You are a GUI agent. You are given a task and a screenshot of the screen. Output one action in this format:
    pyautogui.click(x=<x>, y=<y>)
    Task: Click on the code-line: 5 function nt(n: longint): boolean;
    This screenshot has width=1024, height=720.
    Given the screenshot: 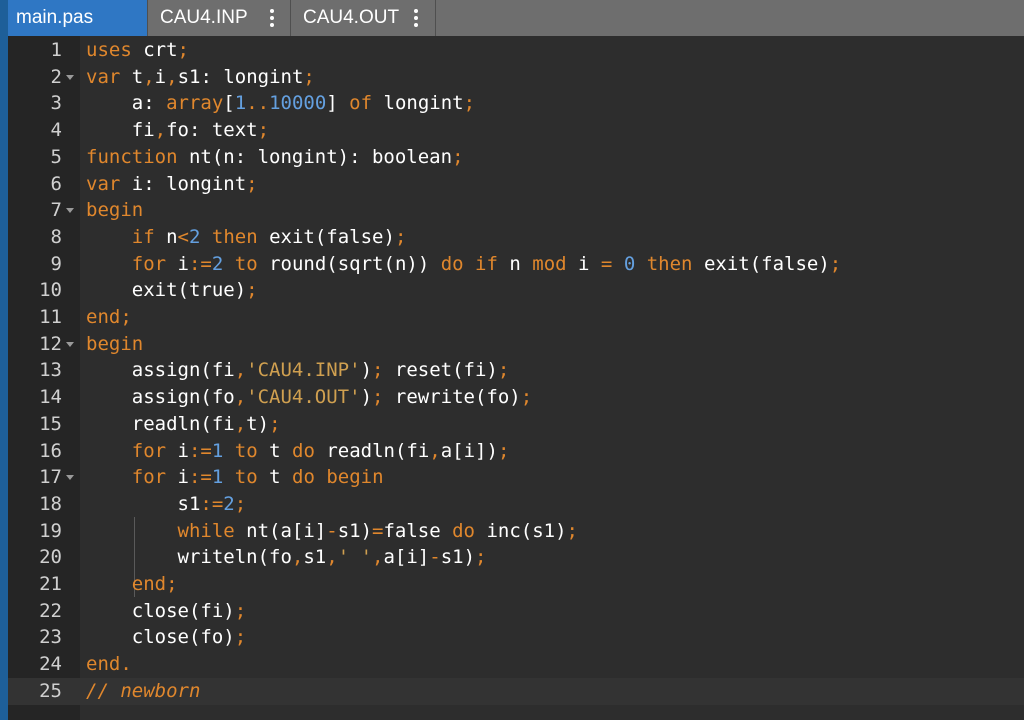 What is the action you would take?
    pyautogui.click(x=516, y=157)
    